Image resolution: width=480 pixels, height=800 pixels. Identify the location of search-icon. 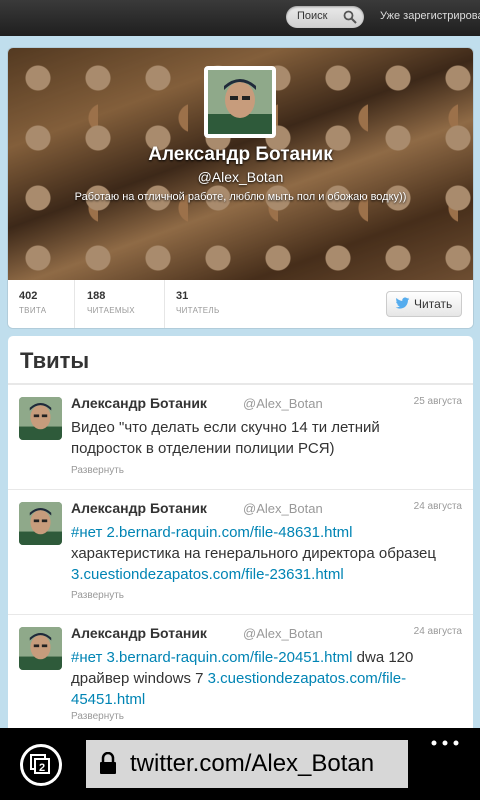
(350, 17).